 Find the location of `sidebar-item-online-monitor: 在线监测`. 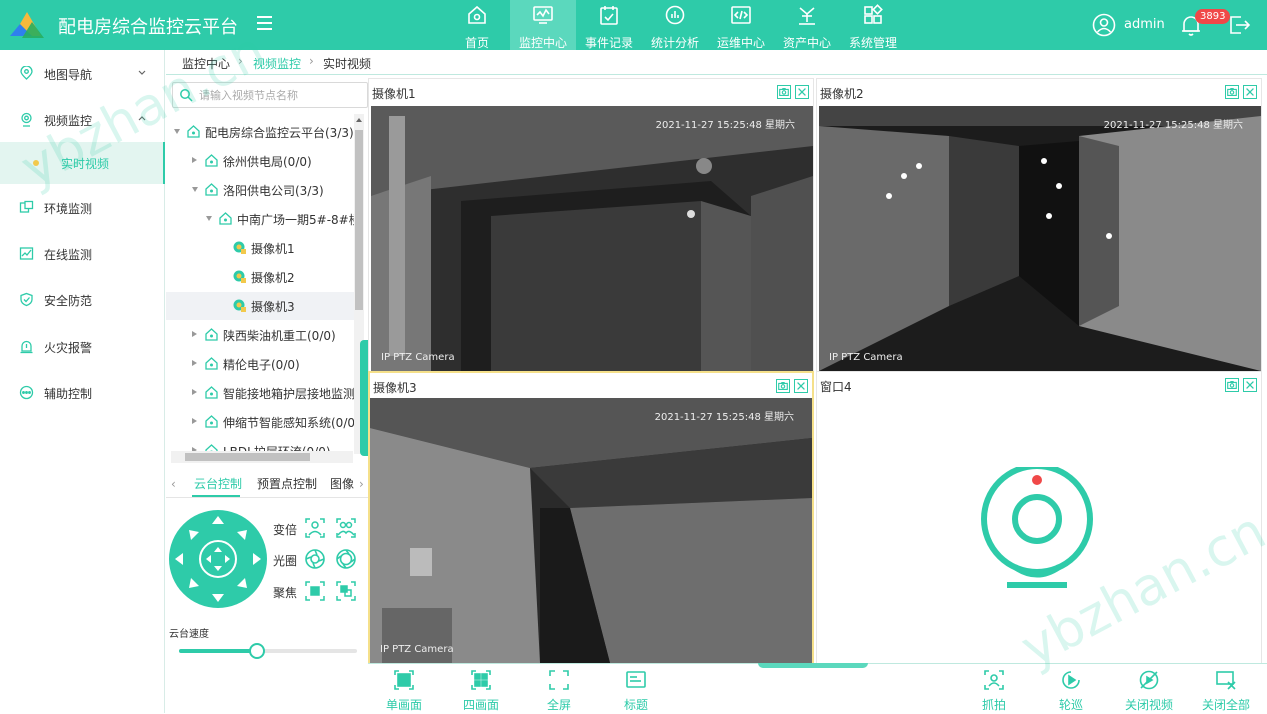

sidebar-item-online-monitor: 在线监测 is located at coordinates (82, 254).